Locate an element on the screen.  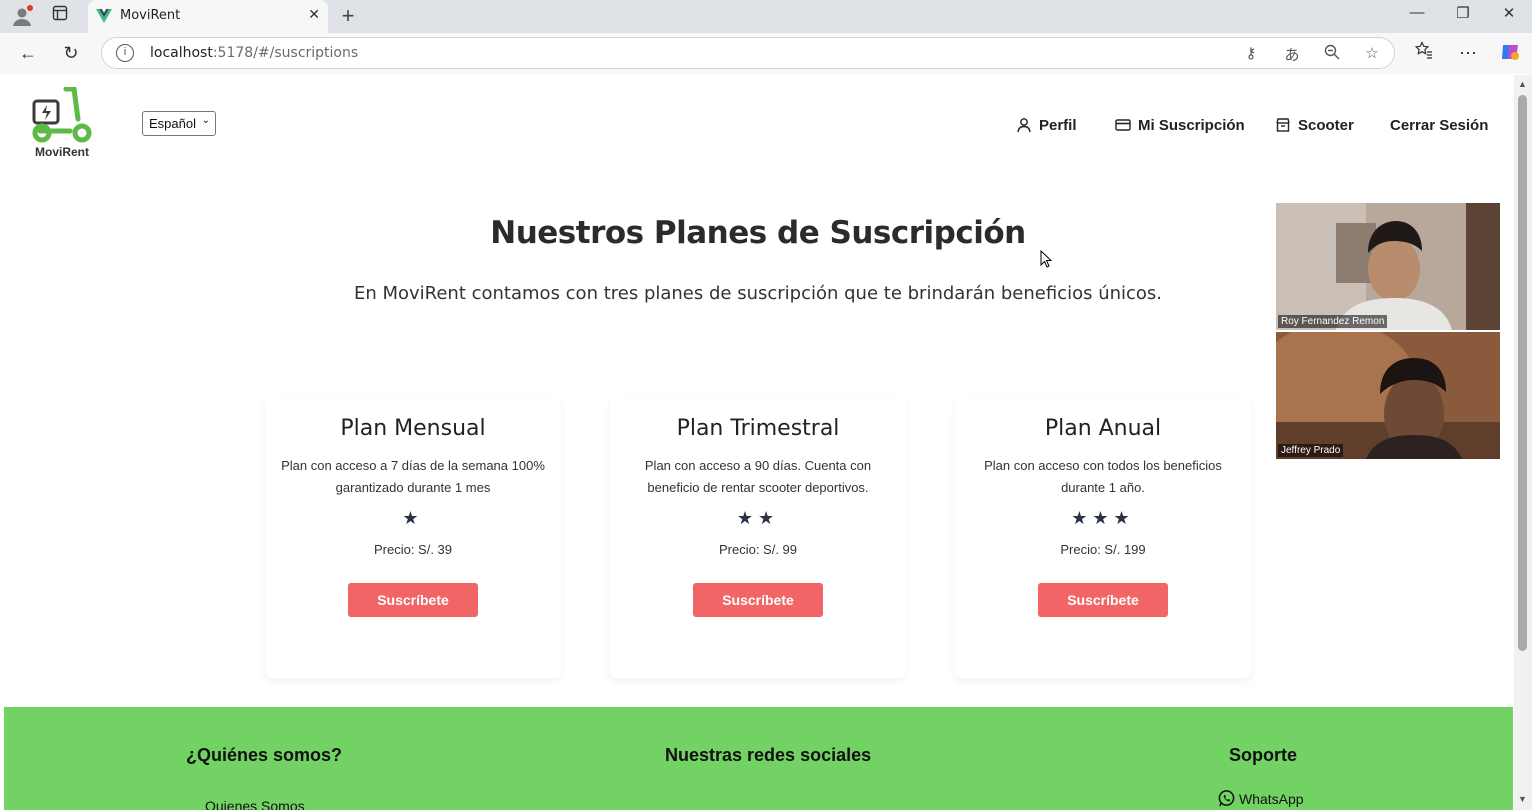
whatsapp-label: WhatsApp is located at coordinates (1271, 798).